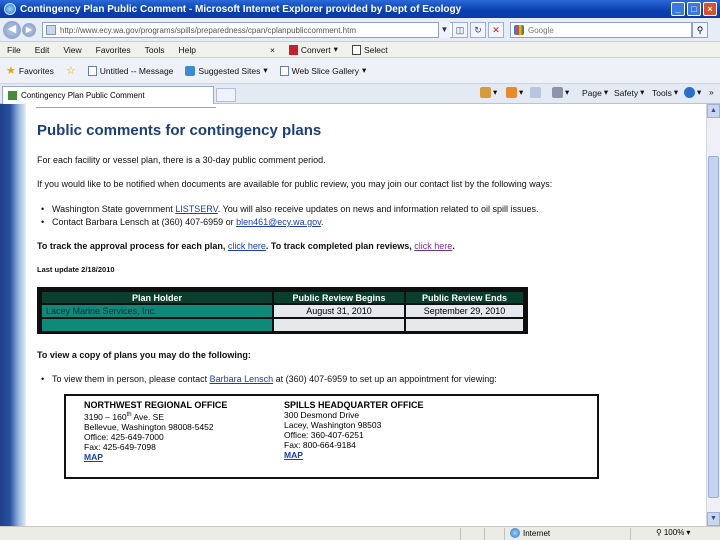 The image size is (720, 540). I want to click on vertical-scrollbar: ▲ ▼, so click(713, 315).